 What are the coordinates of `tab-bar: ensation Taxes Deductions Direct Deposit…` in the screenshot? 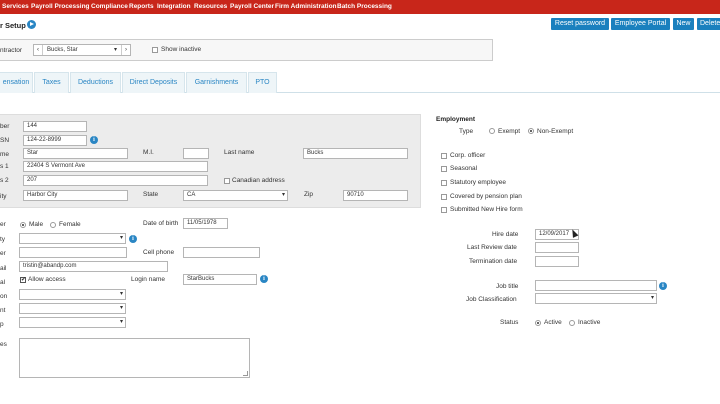 It's located at (360, 82).